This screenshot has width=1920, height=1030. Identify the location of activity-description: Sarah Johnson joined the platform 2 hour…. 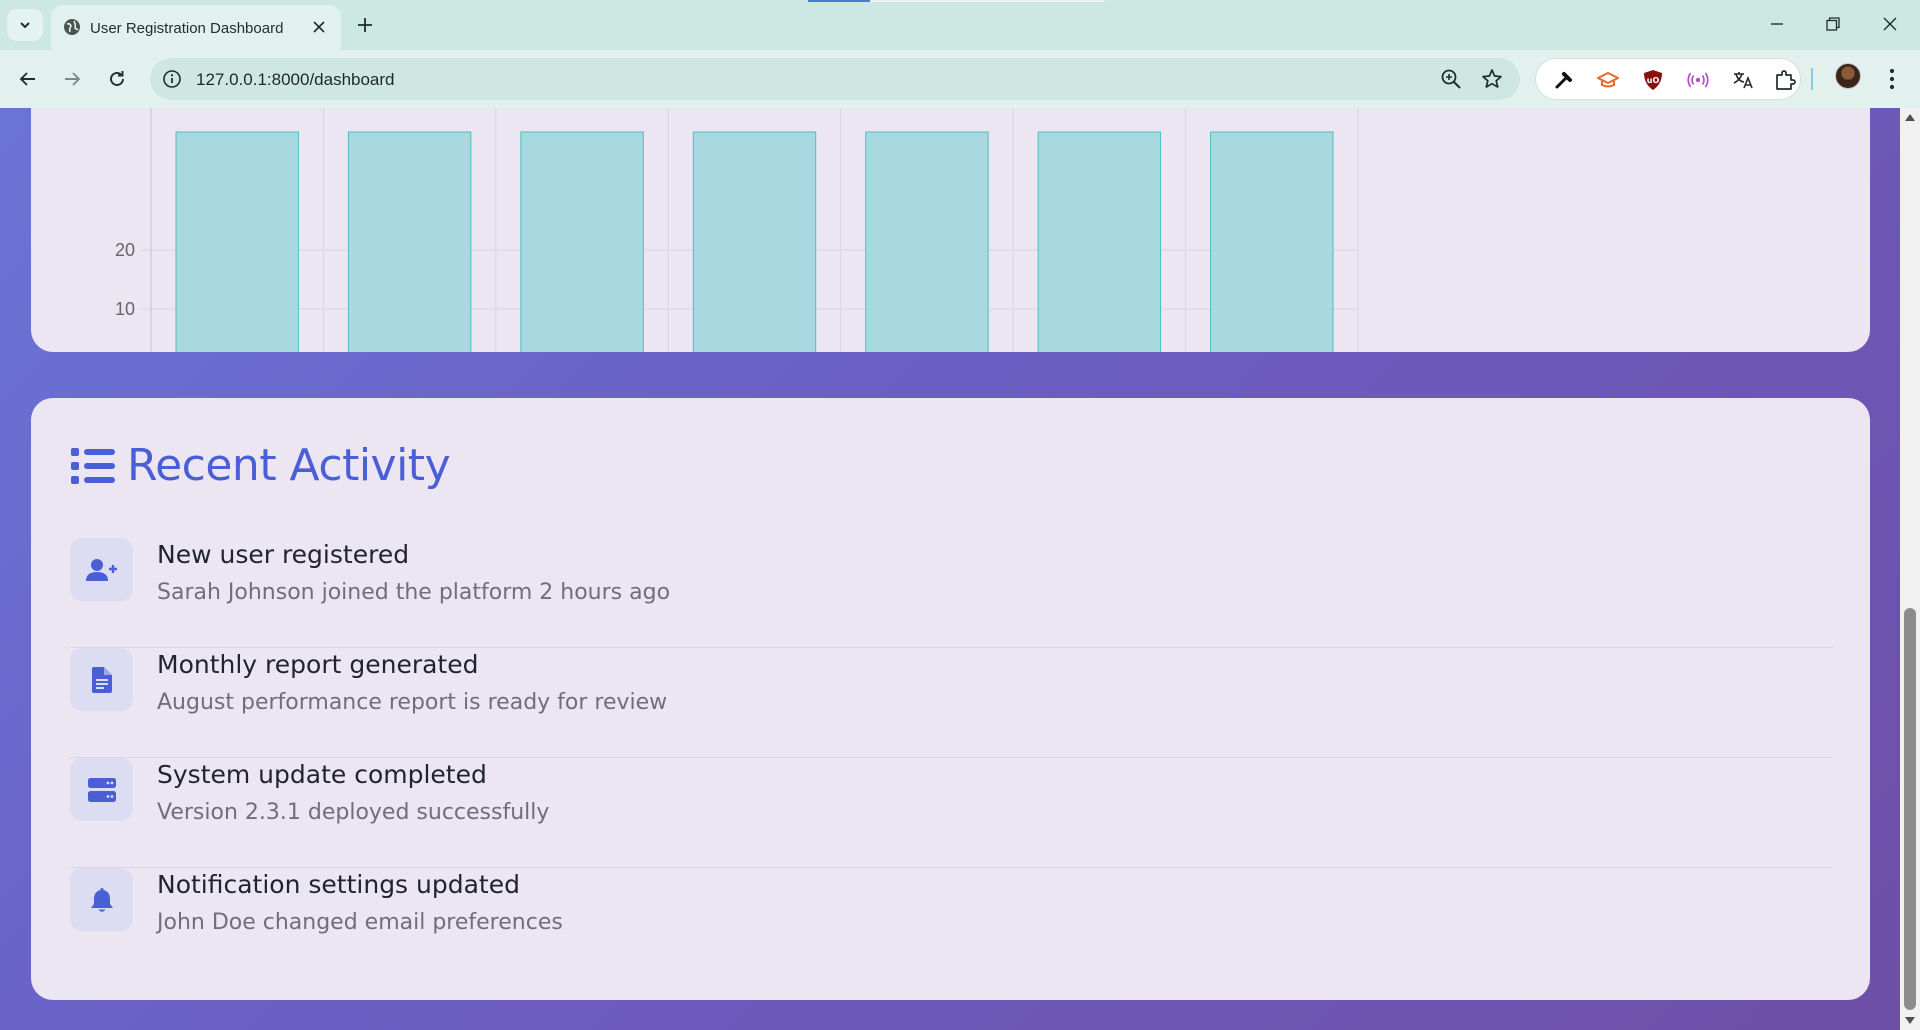
(414, 592).